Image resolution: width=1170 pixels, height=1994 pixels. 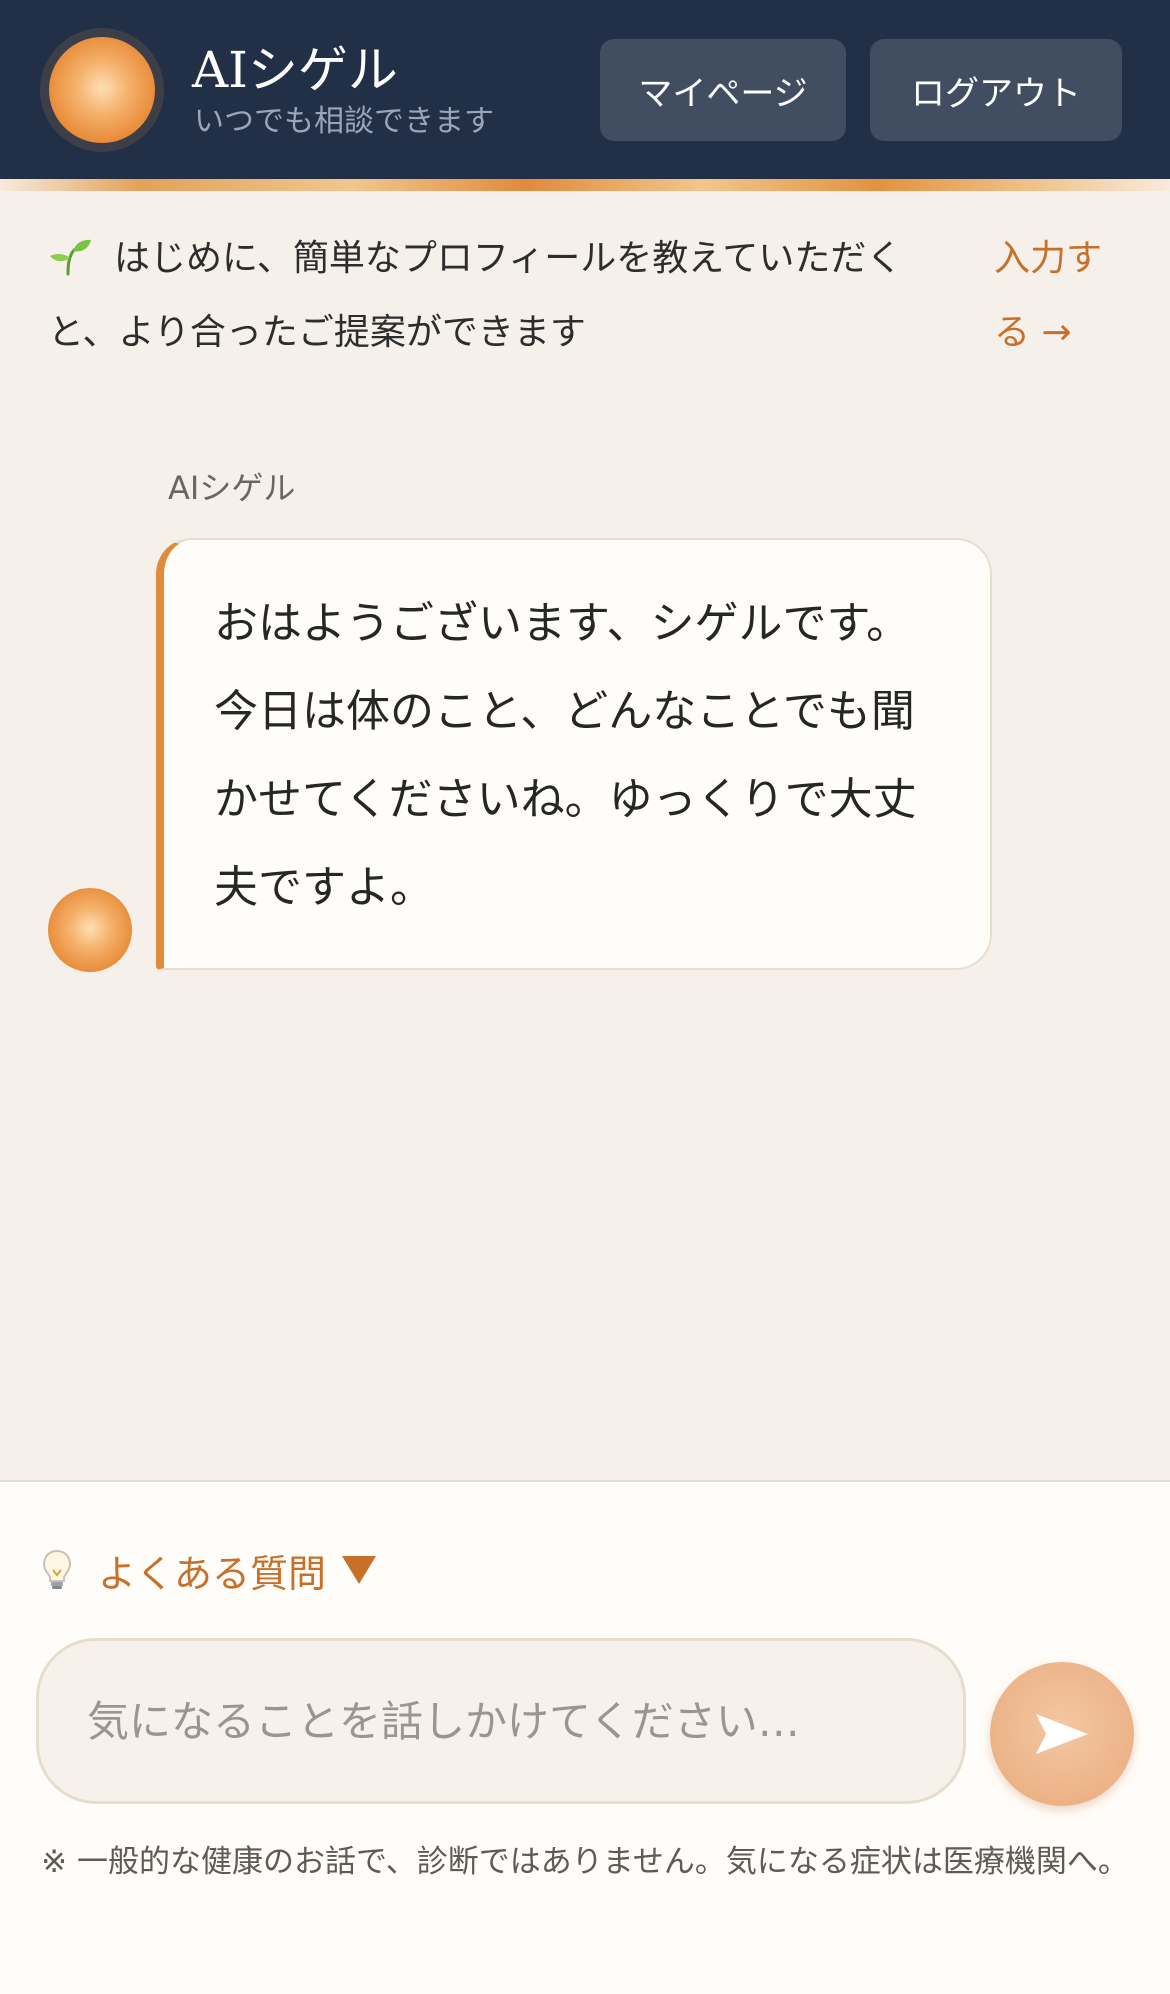 I want to click on profile-notice-text: はじめに、簡単なプロフィールを教えていただくと、より合ったご提案ができます, so click(x=475, y=295).